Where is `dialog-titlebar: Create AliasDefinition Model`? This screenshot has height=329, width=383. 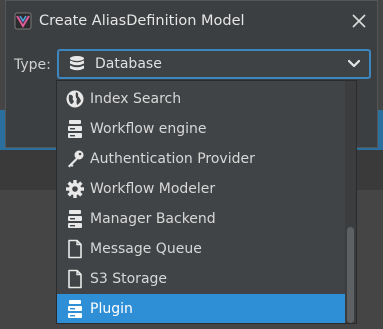 dialog-titlebar: Create AliasDefinition Model is located at coordinates (191, 21).